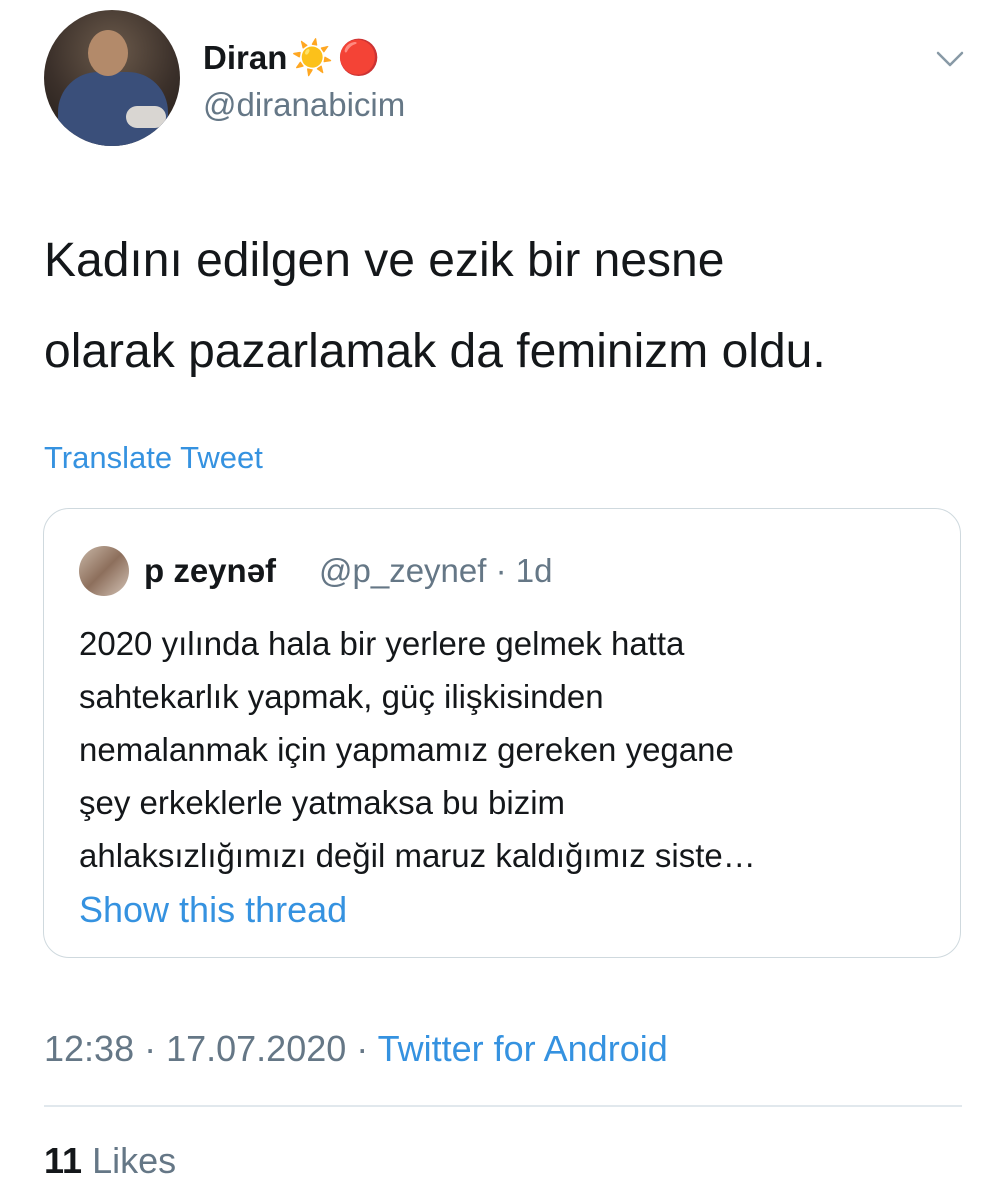 This screenshot has width=1006, height=1200. Describe the element at coordinates (112, 78) in the screenshot. I see `author-avatar` at that location.